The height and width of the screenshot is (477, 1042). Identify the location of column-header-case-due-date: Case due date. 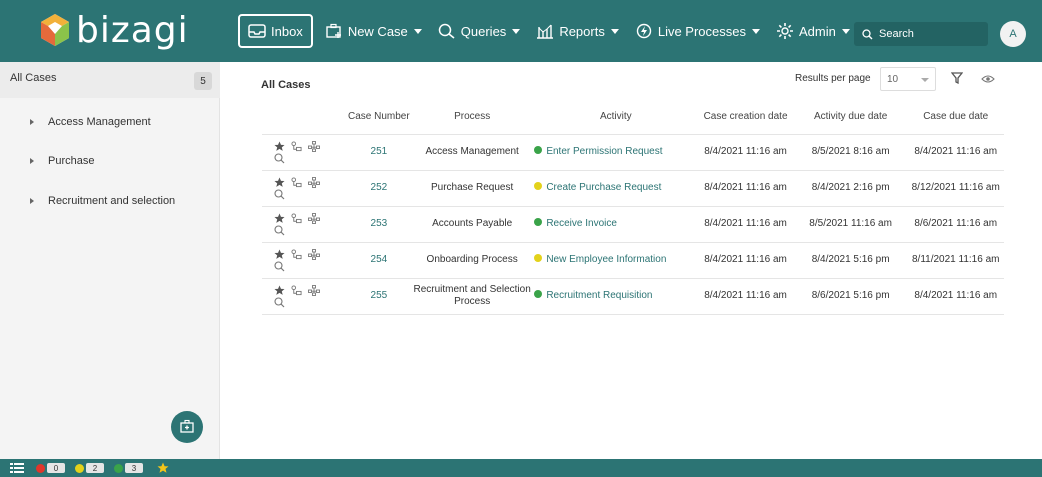
(955, 117).